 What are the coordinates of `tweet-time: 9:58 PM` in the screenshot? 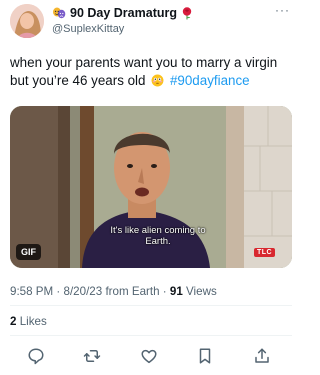 It's located at (31, 291).